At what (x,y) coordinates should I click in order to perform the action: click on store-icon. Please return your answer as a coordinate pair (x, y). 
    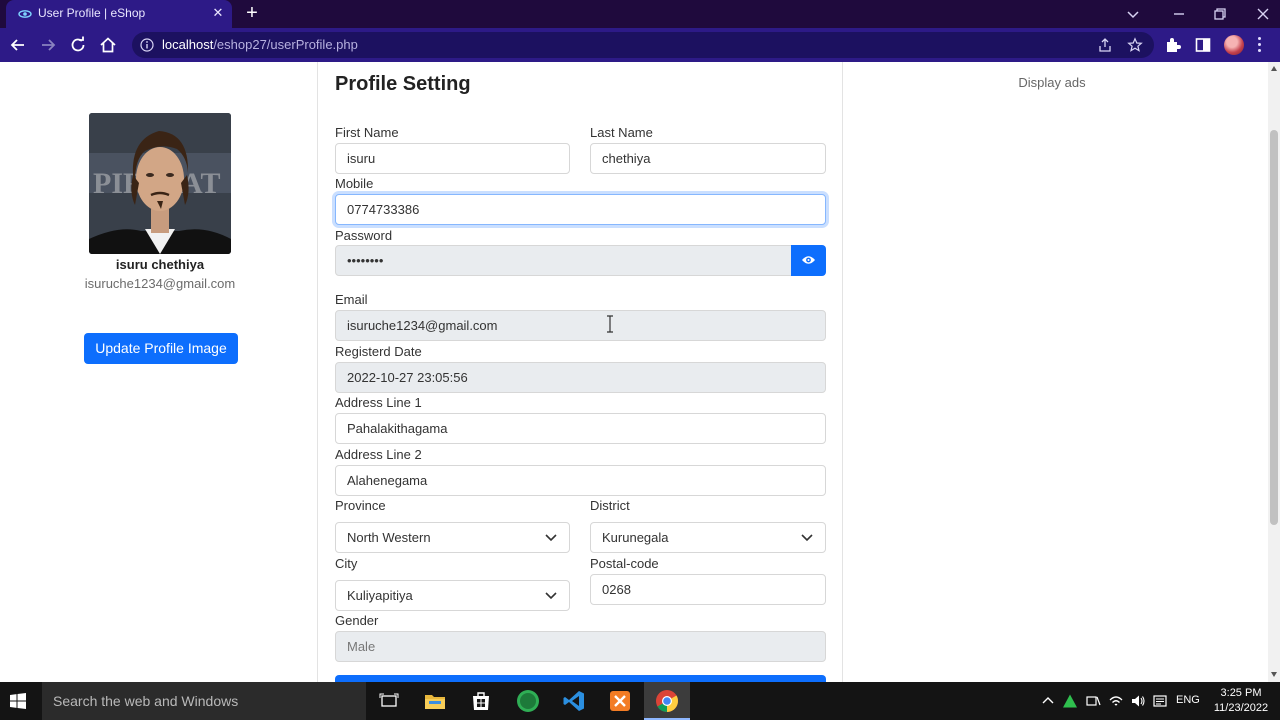
    Looking at the image, I should click on (481, 701).